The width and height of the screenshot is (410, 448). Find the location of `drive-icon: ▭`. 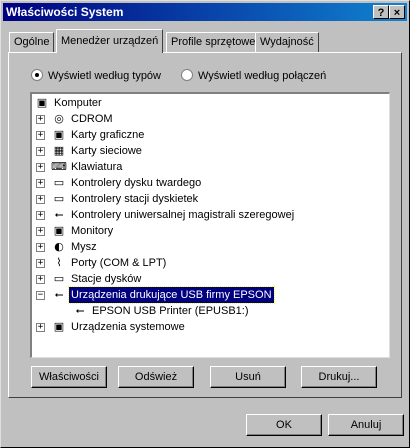

drive-icon: ▭ is located at coordinates (59, 278).